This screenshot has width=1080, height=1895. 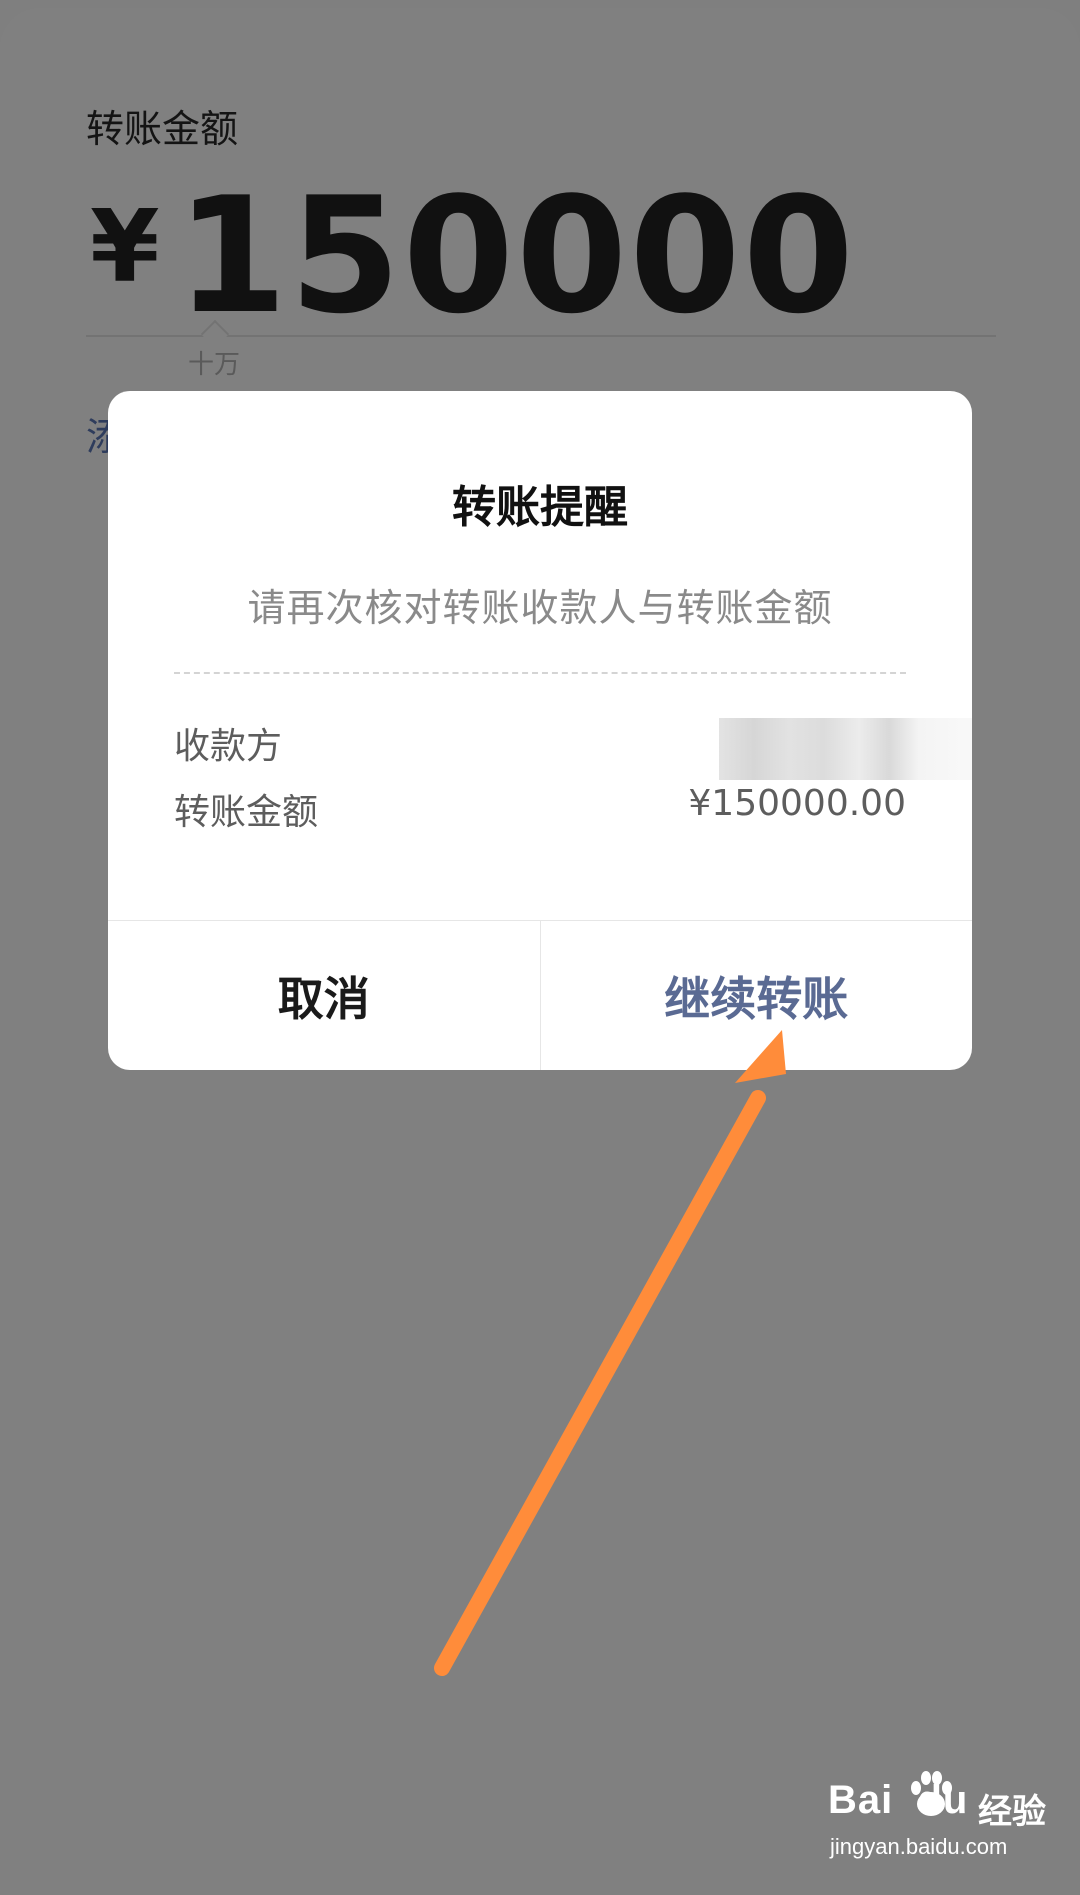 What do you see at coordinates (1012, 1812) in the screenshot?
I see `watermark-brand: 经验` at bounding box center [1012, 1812].